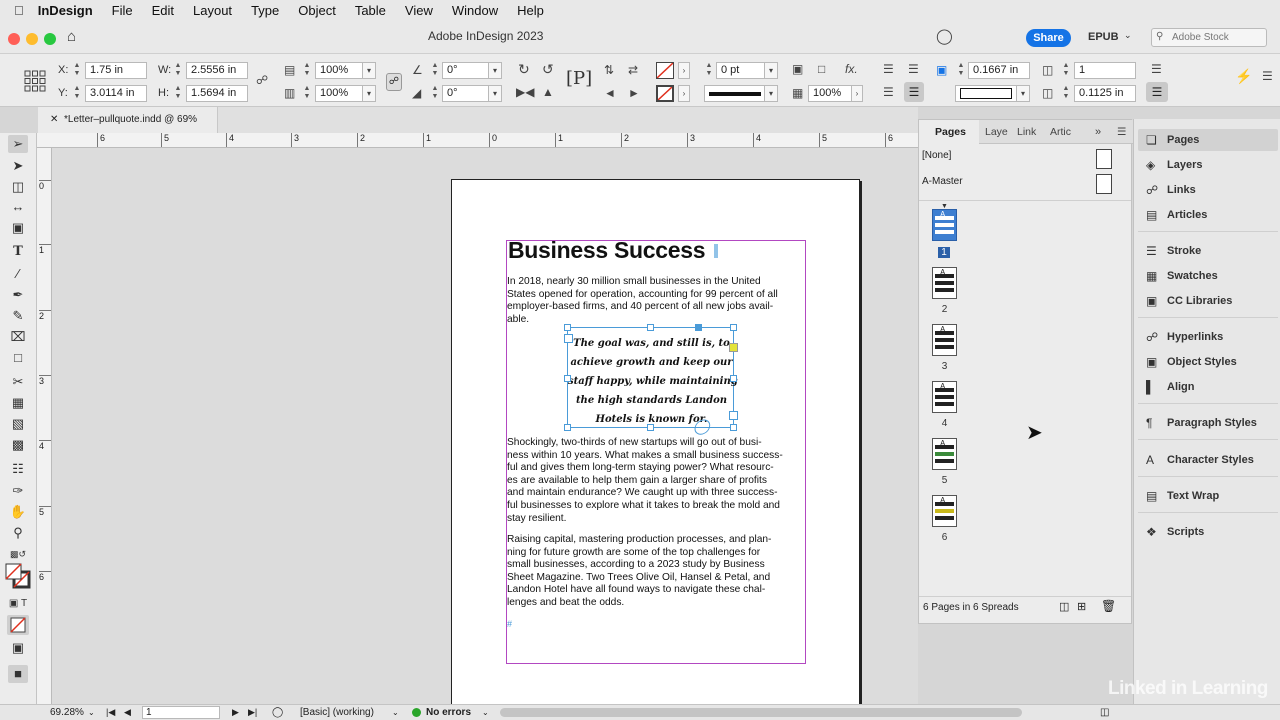 This screenshot has width=1280, height=720. I want to click on flip-vertical-icon: ▲, so click(548, 92).